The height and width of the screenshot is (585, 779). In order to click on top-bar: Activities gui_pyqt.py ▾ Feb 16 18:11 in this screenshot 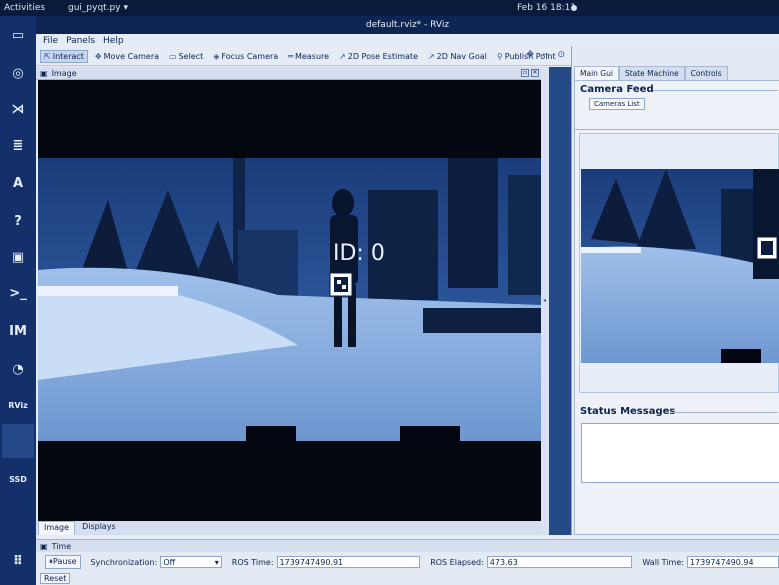, I will do `click(389, 8)`.